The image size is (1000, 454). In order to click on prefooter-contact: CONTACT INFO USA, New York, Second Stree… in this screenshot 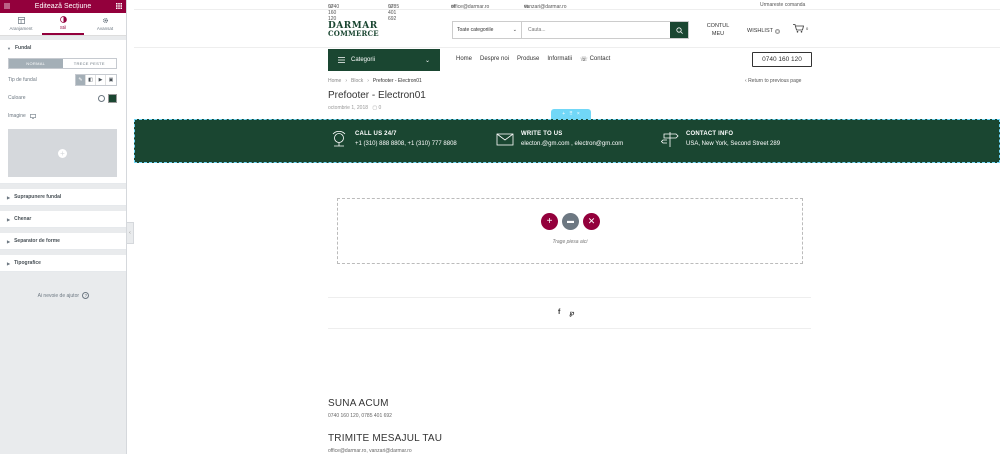, I will do `click(720, 139)`.